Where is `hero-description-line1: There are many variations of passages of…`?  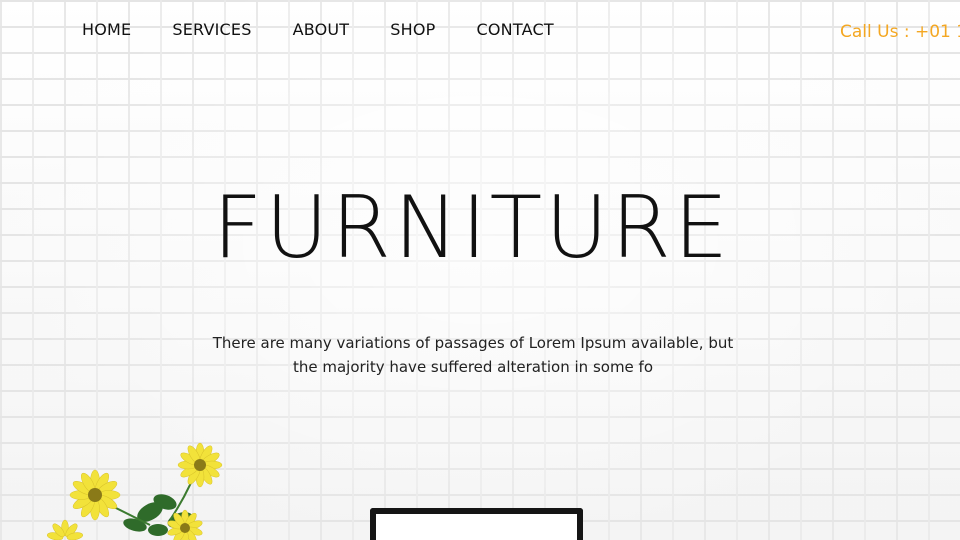
hero-description-line1: There are many variations of passages of… is located at coordinates (473, 343).